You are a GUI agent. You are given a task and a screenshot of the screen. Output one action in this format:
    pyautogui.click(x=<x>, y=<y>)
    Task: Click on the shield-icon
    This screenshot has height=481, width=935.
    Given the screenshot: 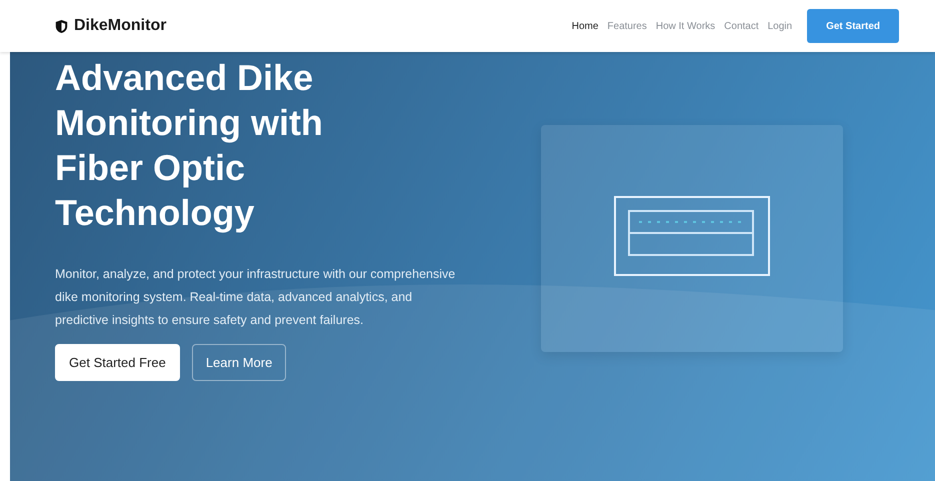 What is the action you would take?
    pyautogui.click(x=61, y=26)
    